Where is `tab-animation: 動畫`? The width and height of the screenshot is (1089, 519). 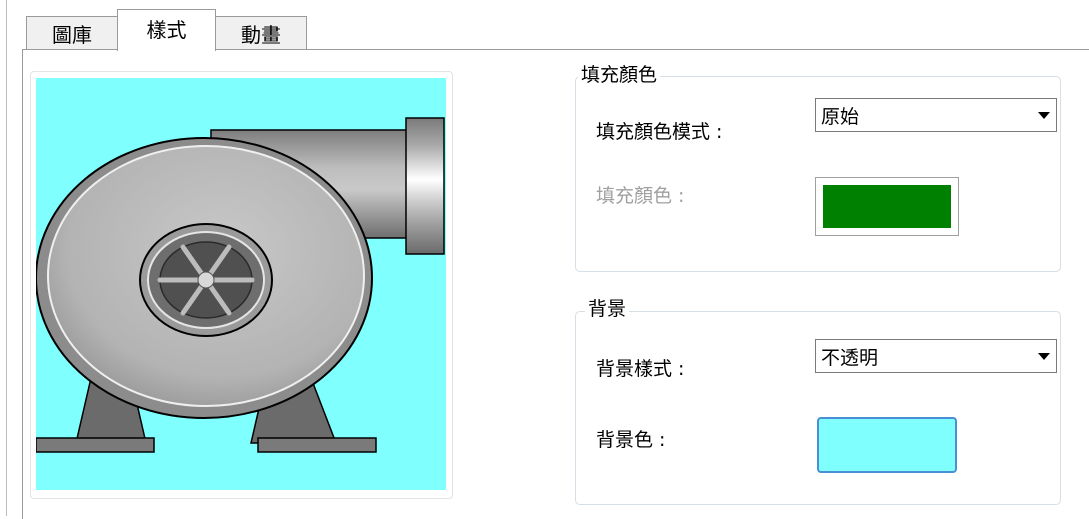 tab-animation: 動畫 is located at coordinates (261, 33).